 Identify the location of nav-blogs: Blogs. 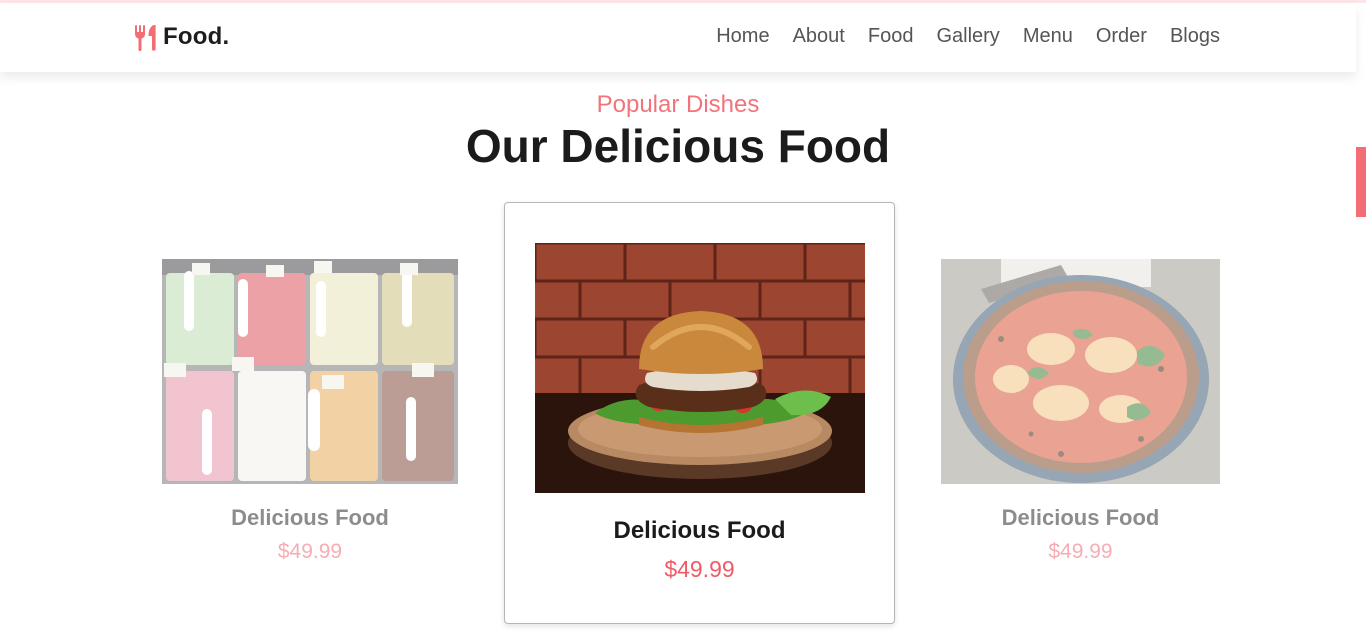
(1195, 36).